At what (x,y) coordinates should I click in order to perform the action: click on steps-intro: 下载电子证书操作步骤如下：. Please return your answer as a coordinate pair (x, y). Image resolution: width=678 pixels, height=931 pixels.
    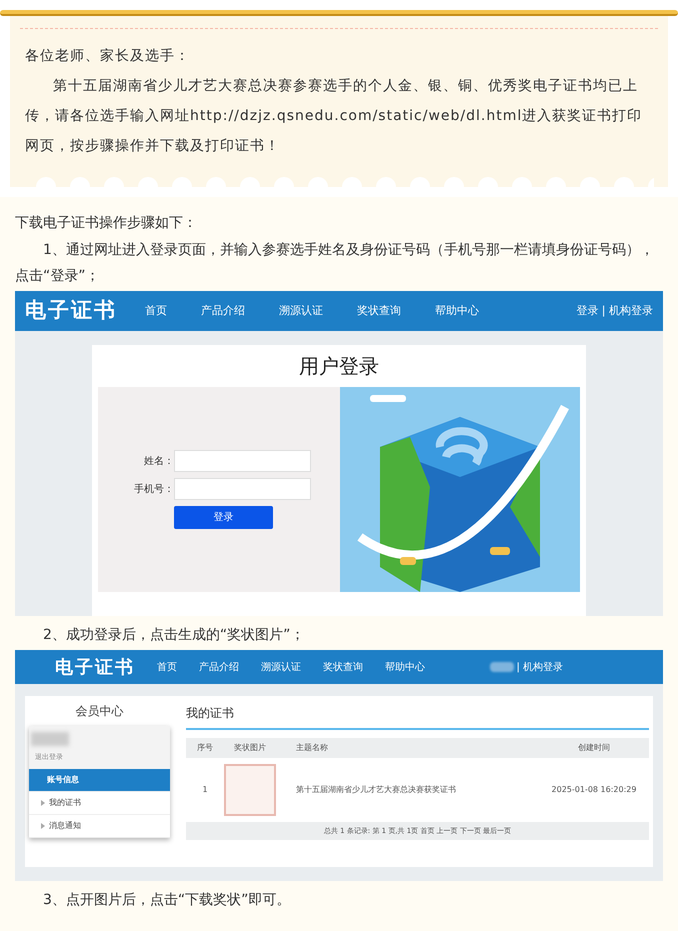
    Looking at the image, I should click on (106, 223).